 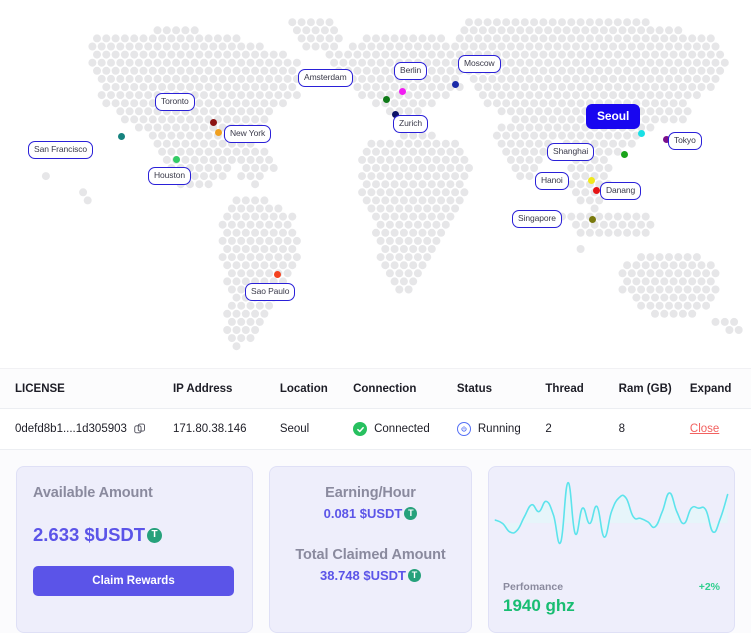 What do you see at coordinates (720, 389) in the screenshot?
I see `column-header-expand: Expand` at bounding box center [720, 389].